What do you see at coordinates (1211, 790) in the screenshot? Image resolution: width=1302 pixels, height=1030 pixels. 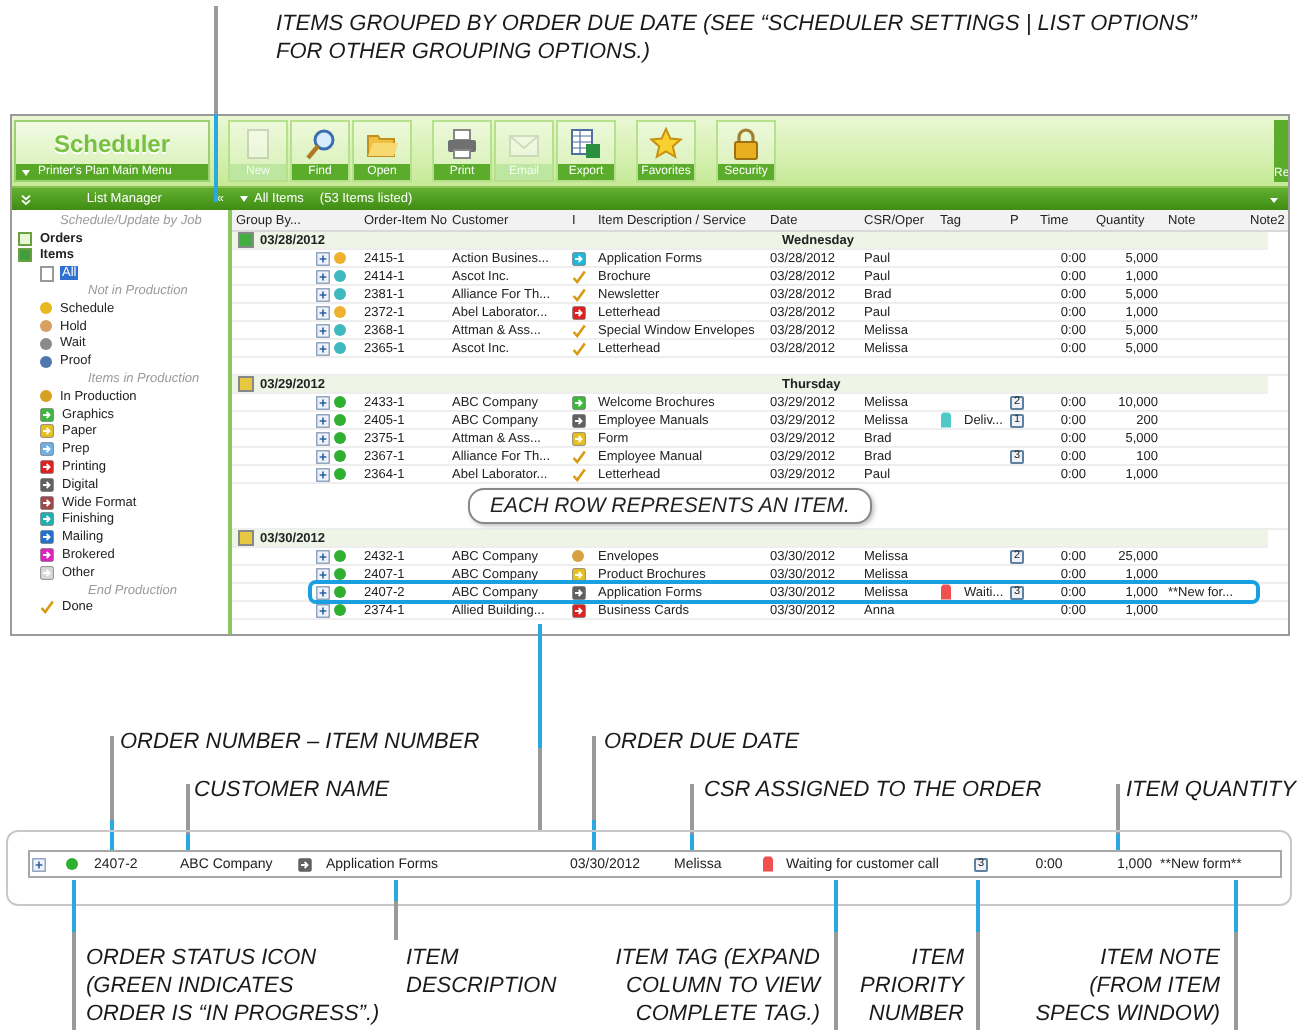 I see `callout-text: ITEM QUANTITY` at bounding box center [1211, 790].